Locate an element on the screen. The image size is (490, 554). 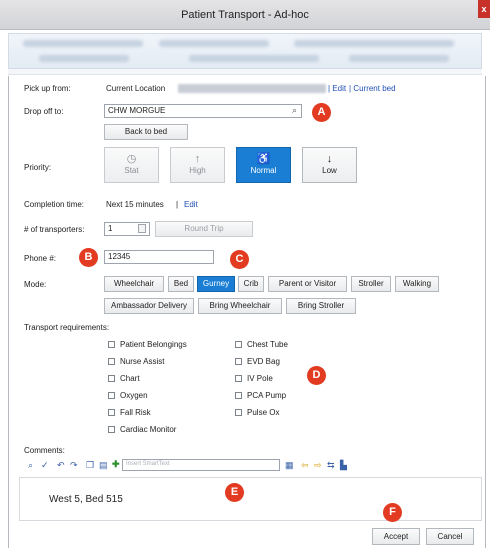
priority-label: Priority: is located at coordinates (38, 167).